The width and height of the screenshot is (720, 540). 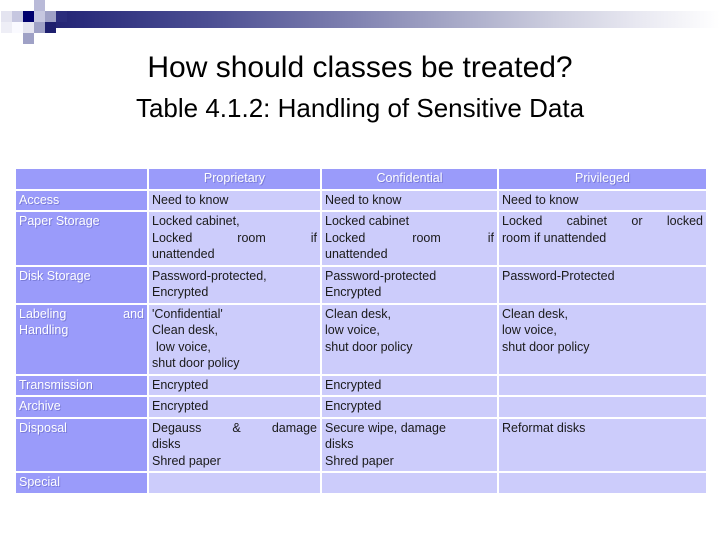 I want to click on cell-confidential, so click(x=409, y=483).